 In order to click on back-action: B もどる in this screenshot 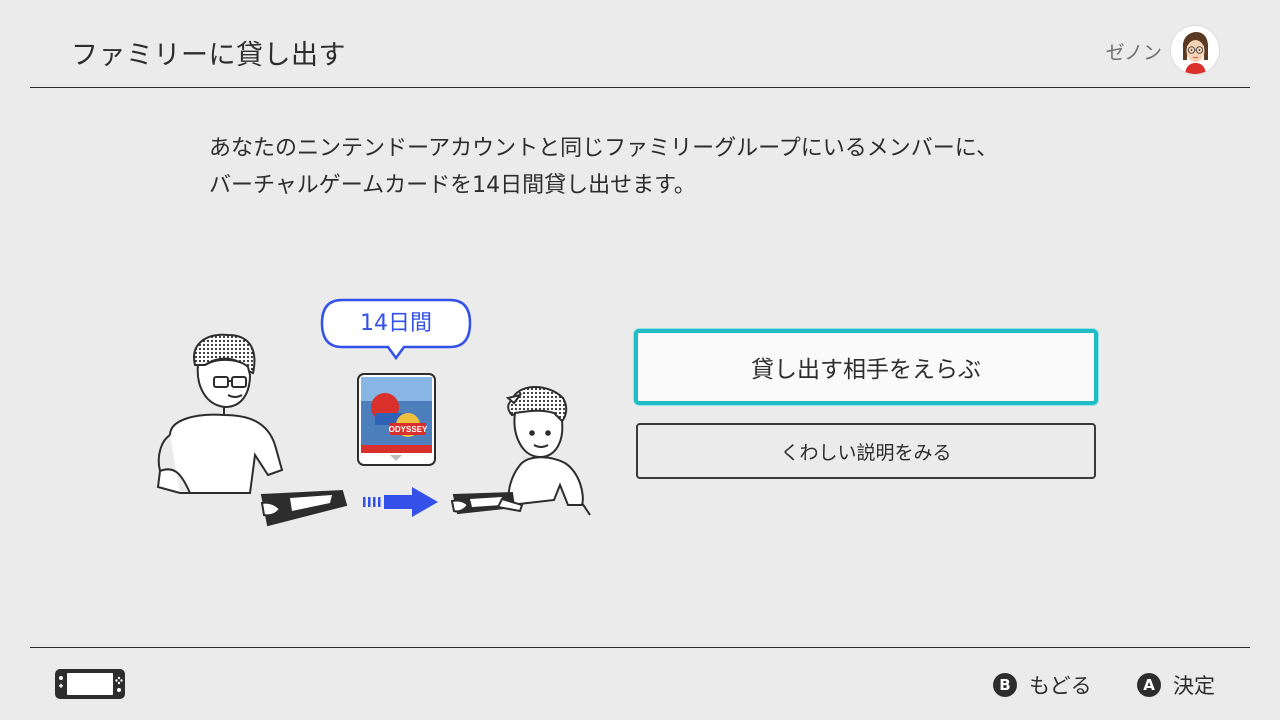, I will do `click(1042, 685)`.